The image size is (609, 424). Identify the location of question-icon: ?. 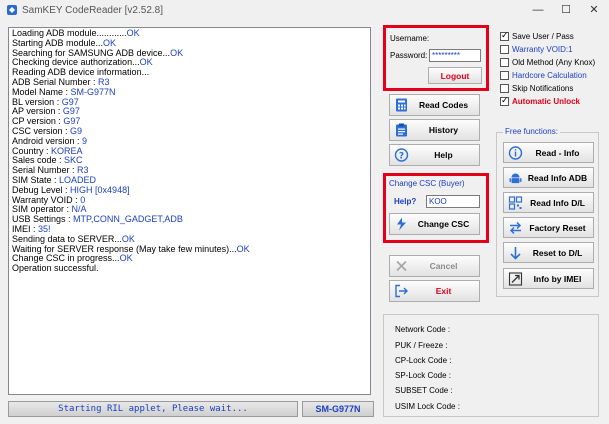
(401, 155).